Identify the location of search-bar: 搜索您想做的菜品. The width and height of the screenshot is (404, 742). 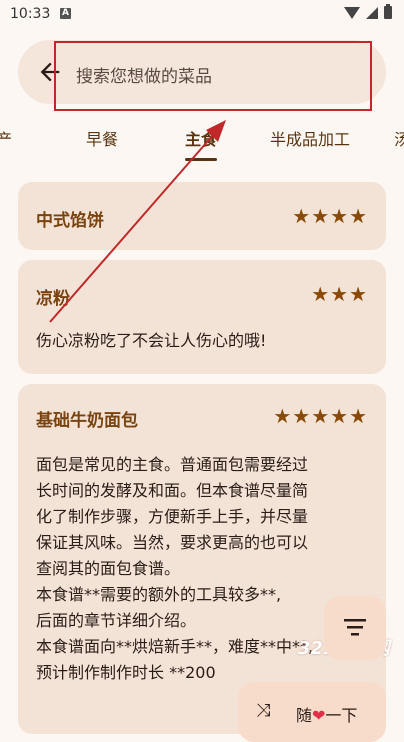
(202, 75).